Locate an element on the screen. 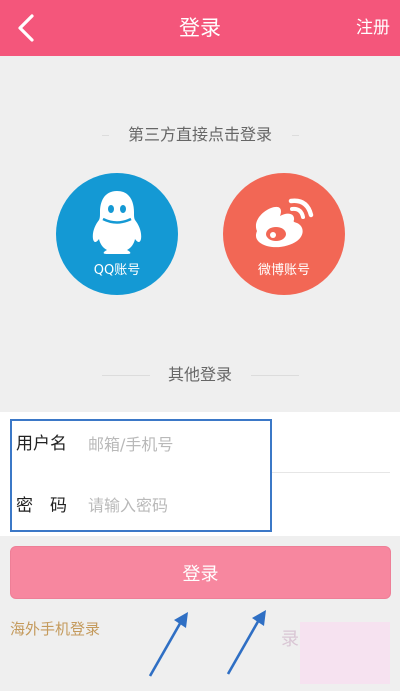  top-bar: 登录 注册 is located at coordinates (200, 28).